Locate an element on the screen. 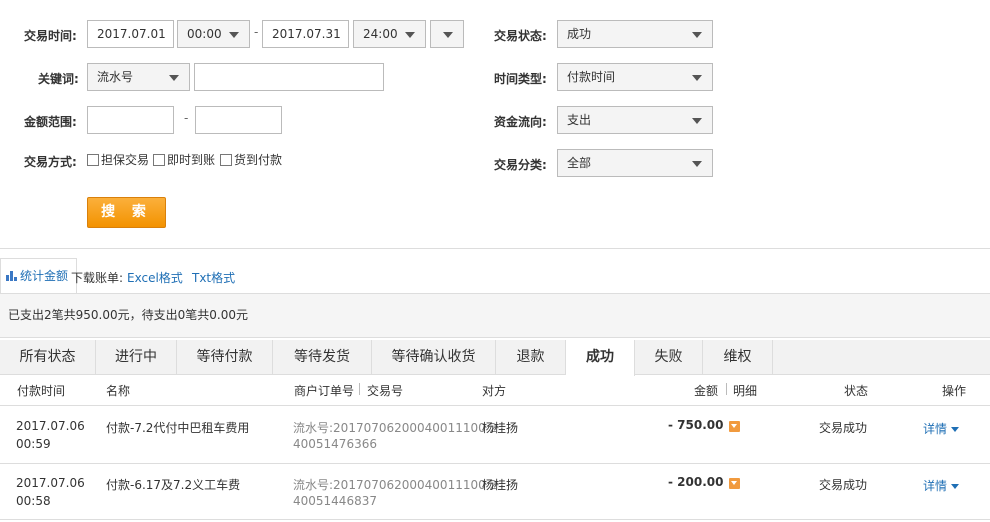 This screenshot has width=990, height=522. txt-download-link: Txt格式 is located at coordinates (213, 277).